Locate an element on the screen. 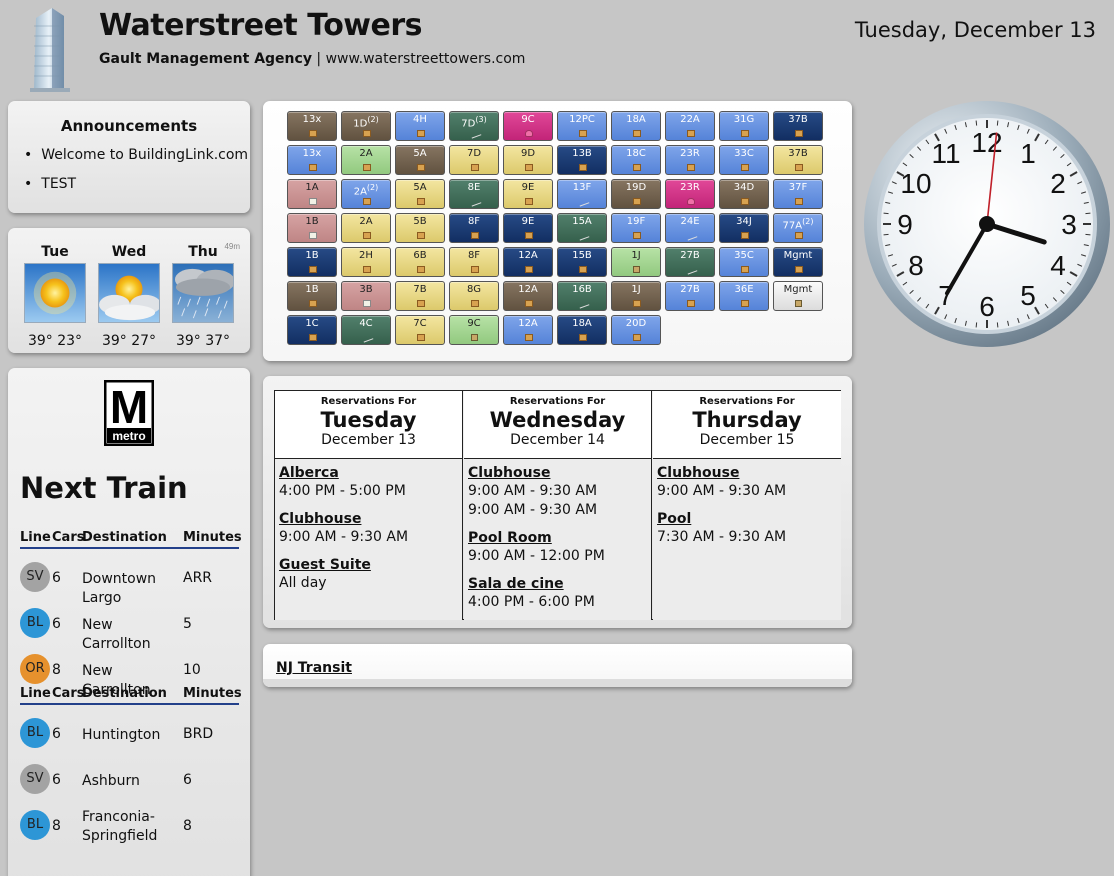 The image size is (1114, 876). website-link: www.waterstreettowers.com is located at coordinates (426, 59).